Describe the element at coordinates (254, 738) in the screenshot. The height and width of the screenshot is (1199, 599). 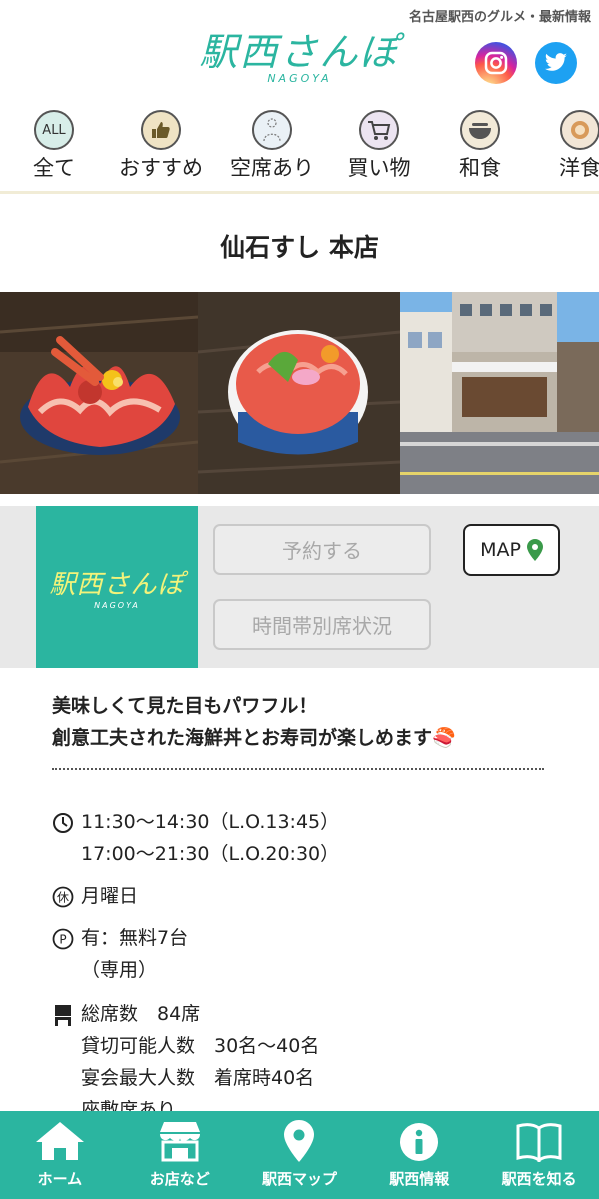
I see `description-line-2: 創意工夫された海鮮丼とお寿司が楽しめます🍣` at that location.